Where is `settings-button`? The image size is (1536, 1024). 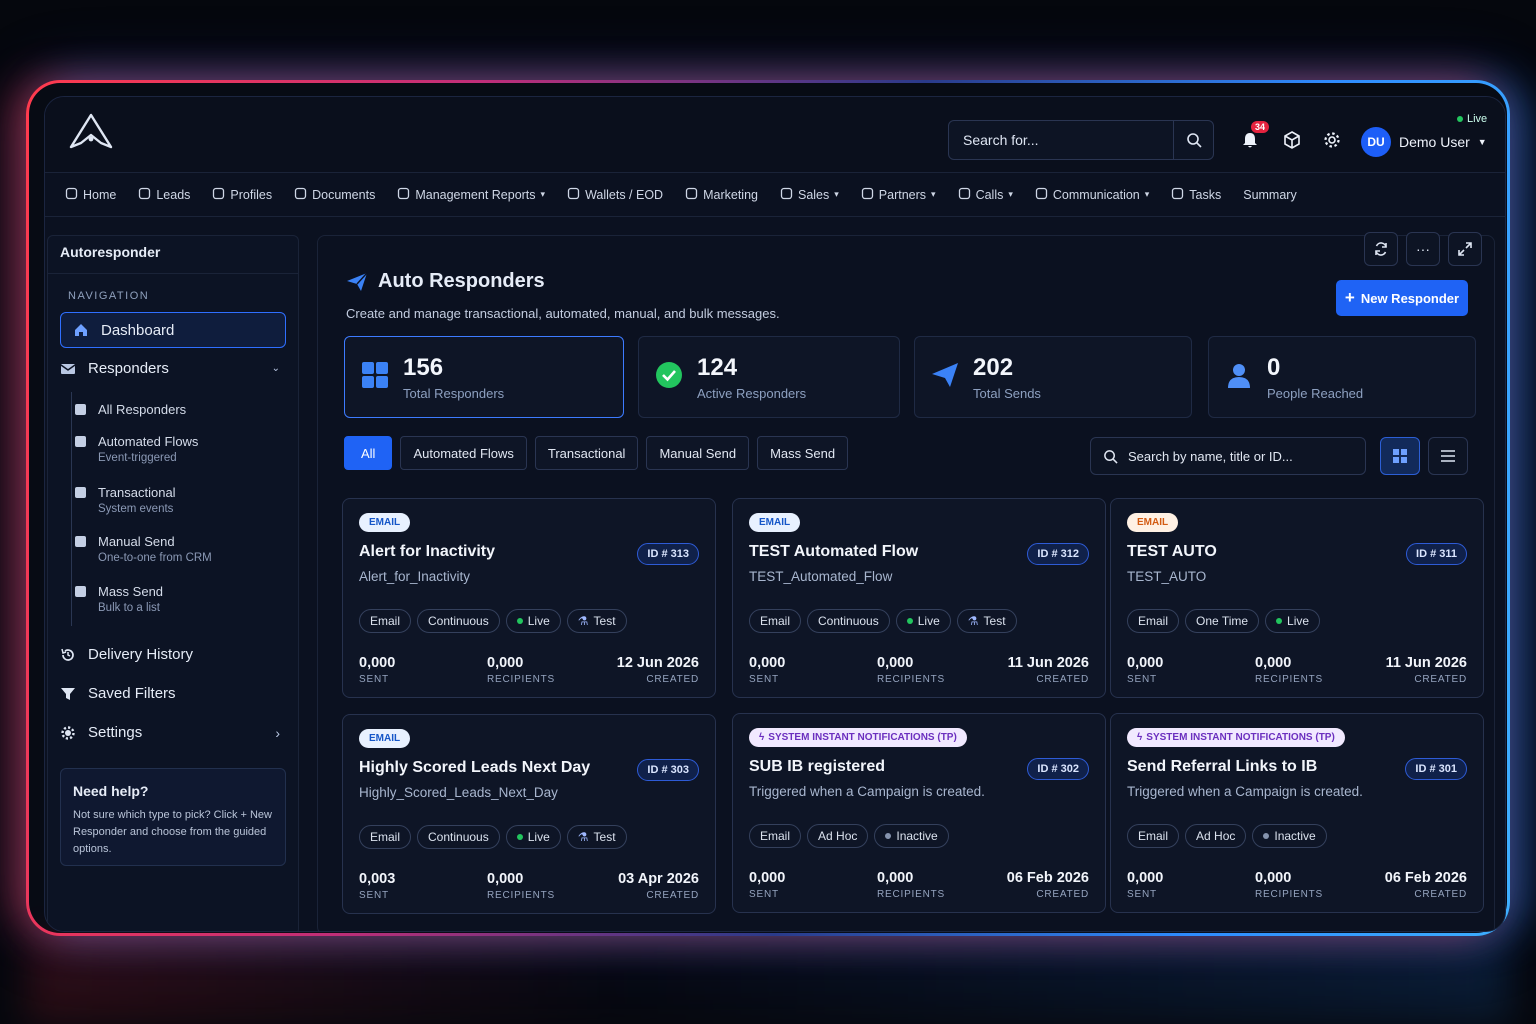
settings-button is located at coordinates (1332, 140).